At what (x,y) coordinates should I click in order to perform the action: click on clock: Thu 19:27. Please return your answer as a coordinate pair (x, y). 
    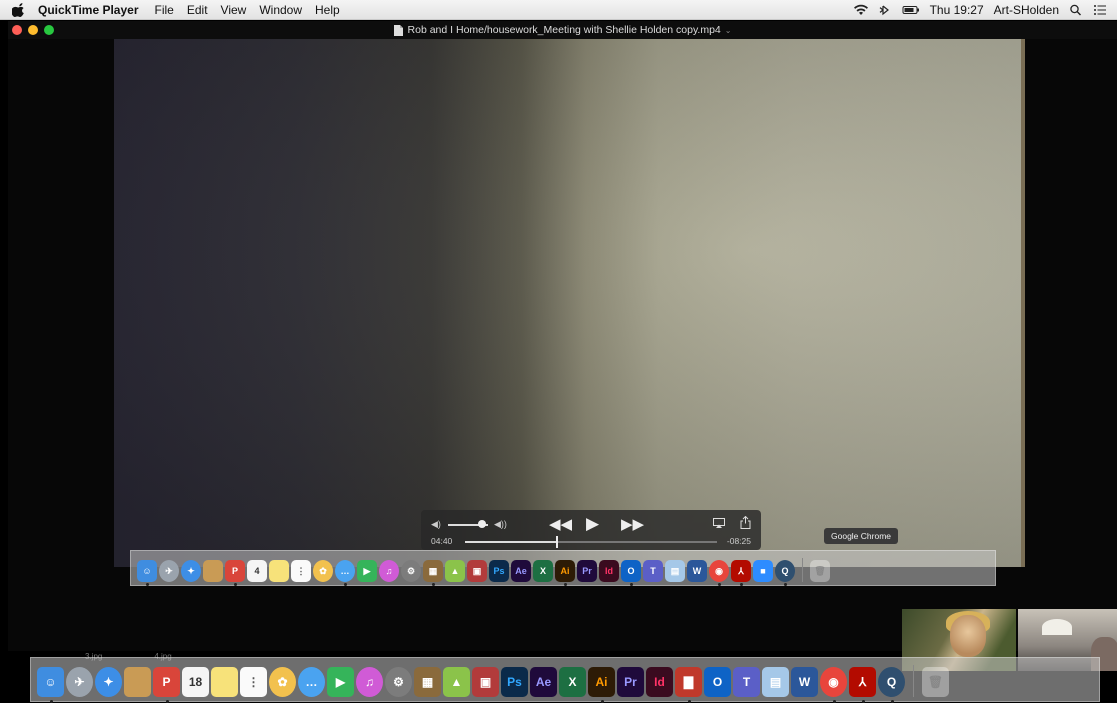
    Looking at the image, I should click on (957, 10).